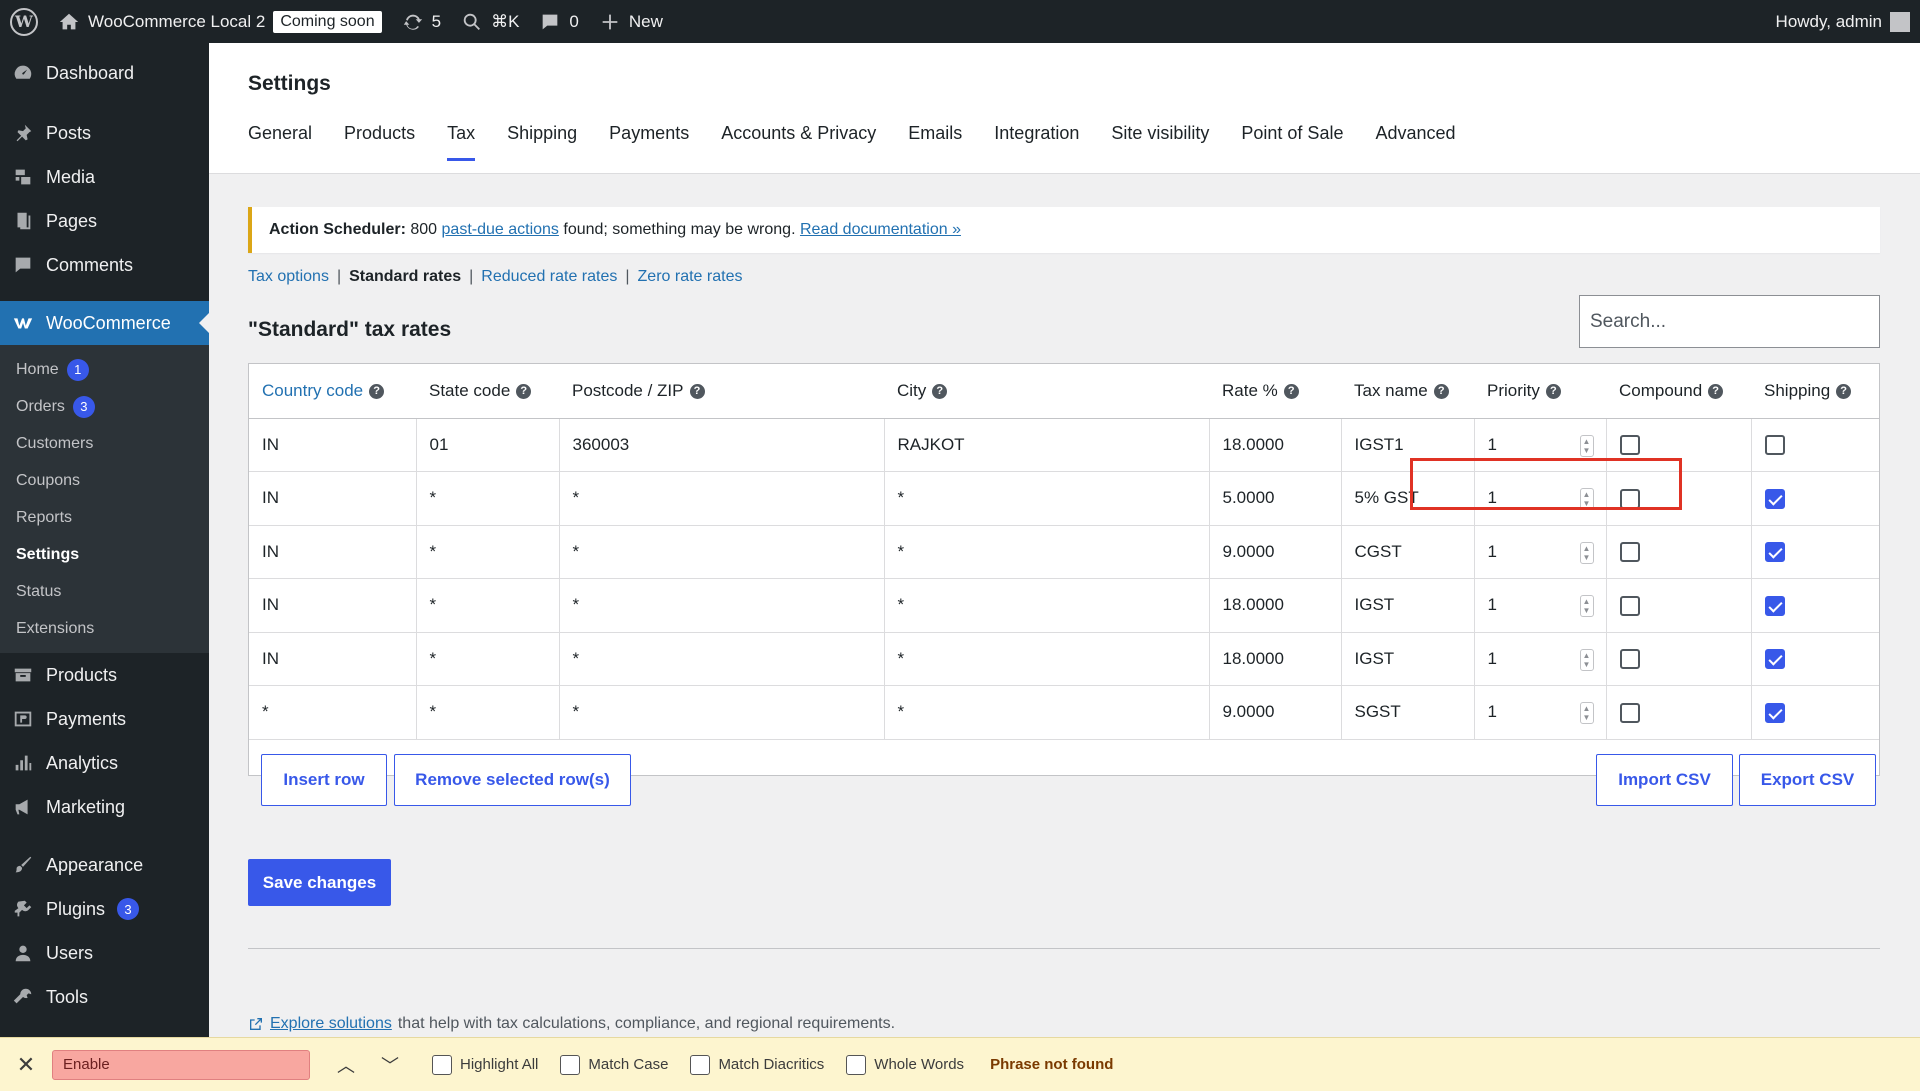 This screenshot has width=1920, height=1091. I want to click on tab-point-of-sale: Point of Sale, so click(1292, 142).